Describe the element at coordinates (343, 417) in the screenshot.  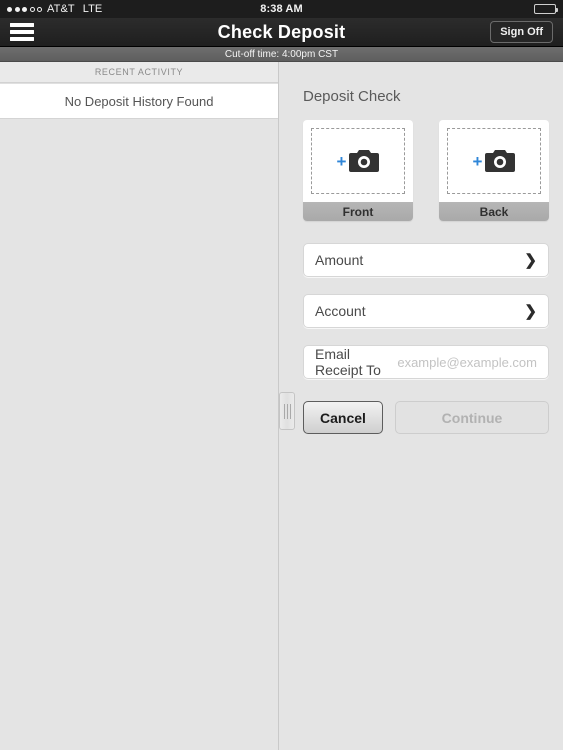
I see `cancel-button: Cancel` at that location.